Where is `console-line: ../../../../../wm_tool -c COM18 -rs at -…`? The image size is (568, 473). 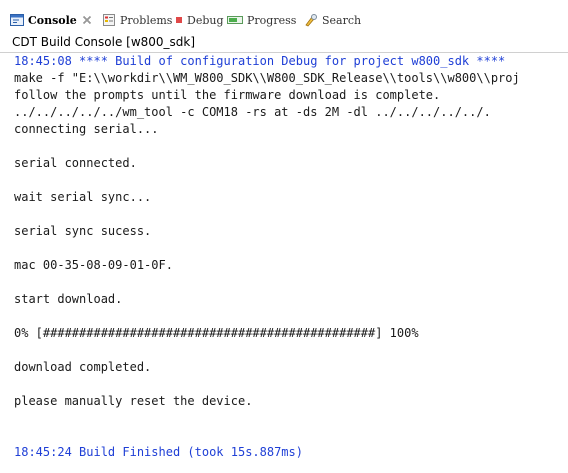 console-line: ../../../../../wm_tool -c COM18 -rs at -… is located at coordinates (252, 112).